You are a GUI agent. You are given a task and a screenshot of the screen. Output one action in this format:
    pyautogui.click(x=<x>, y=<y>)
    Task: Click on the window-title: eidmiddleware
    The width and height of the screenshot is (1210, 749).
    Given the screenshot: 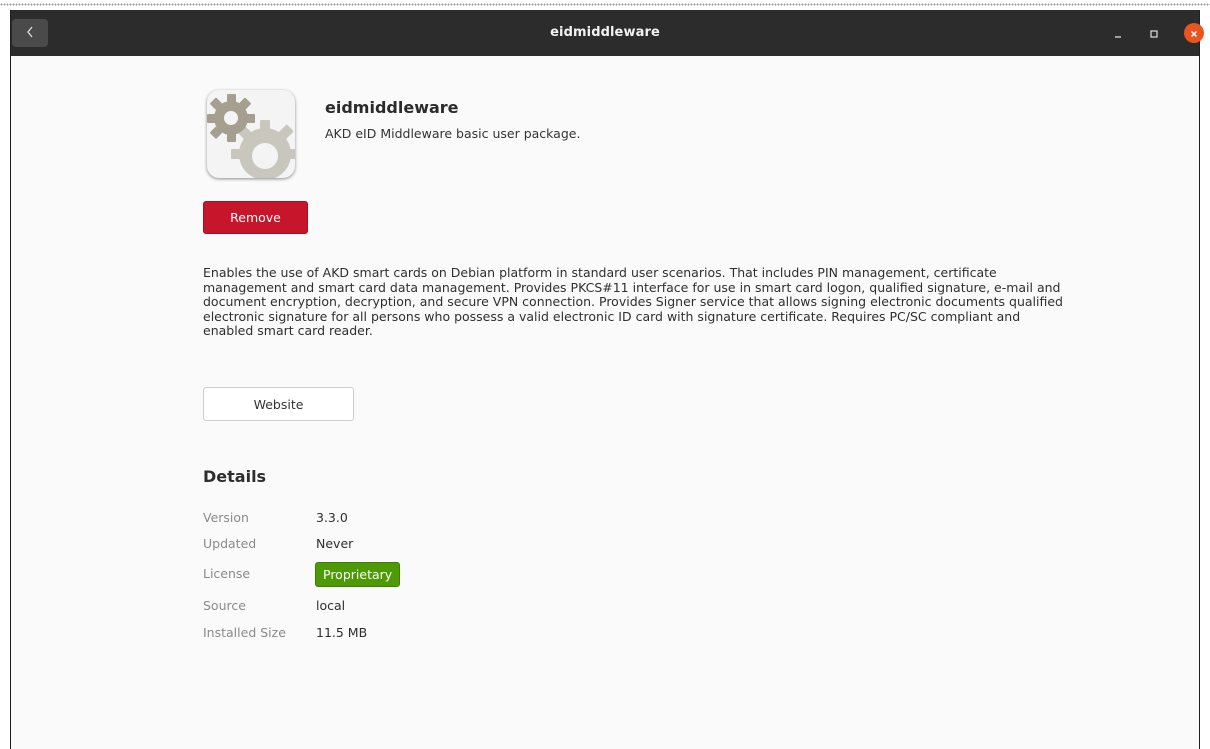 What is the action you would take?
    pyautogui.click(x=605, y=32)
    